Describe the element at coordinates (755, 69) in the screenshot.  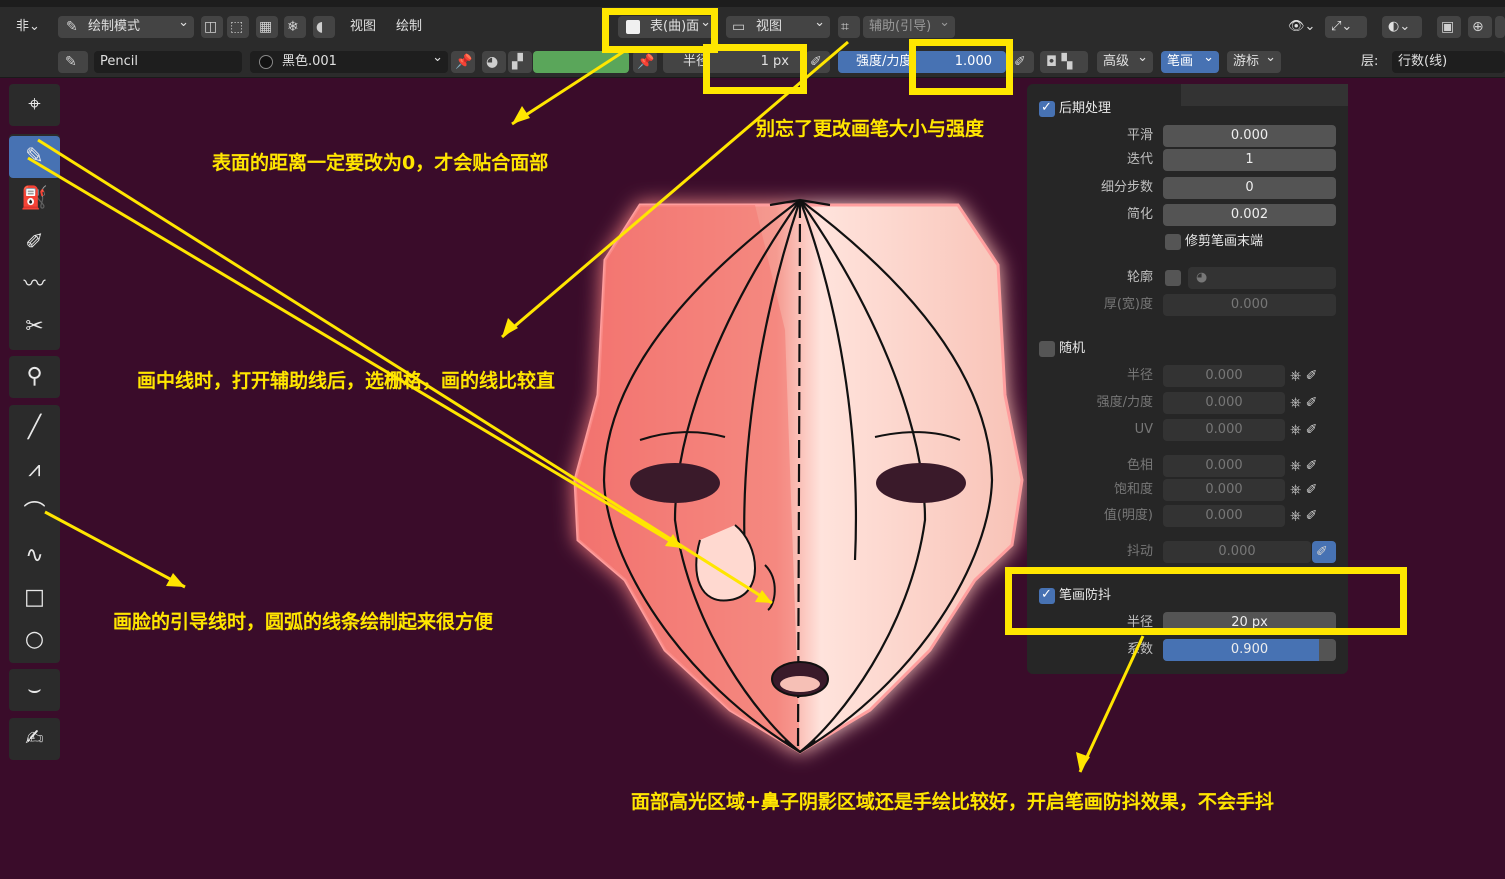
I see `highlight-box-radius` at that location.